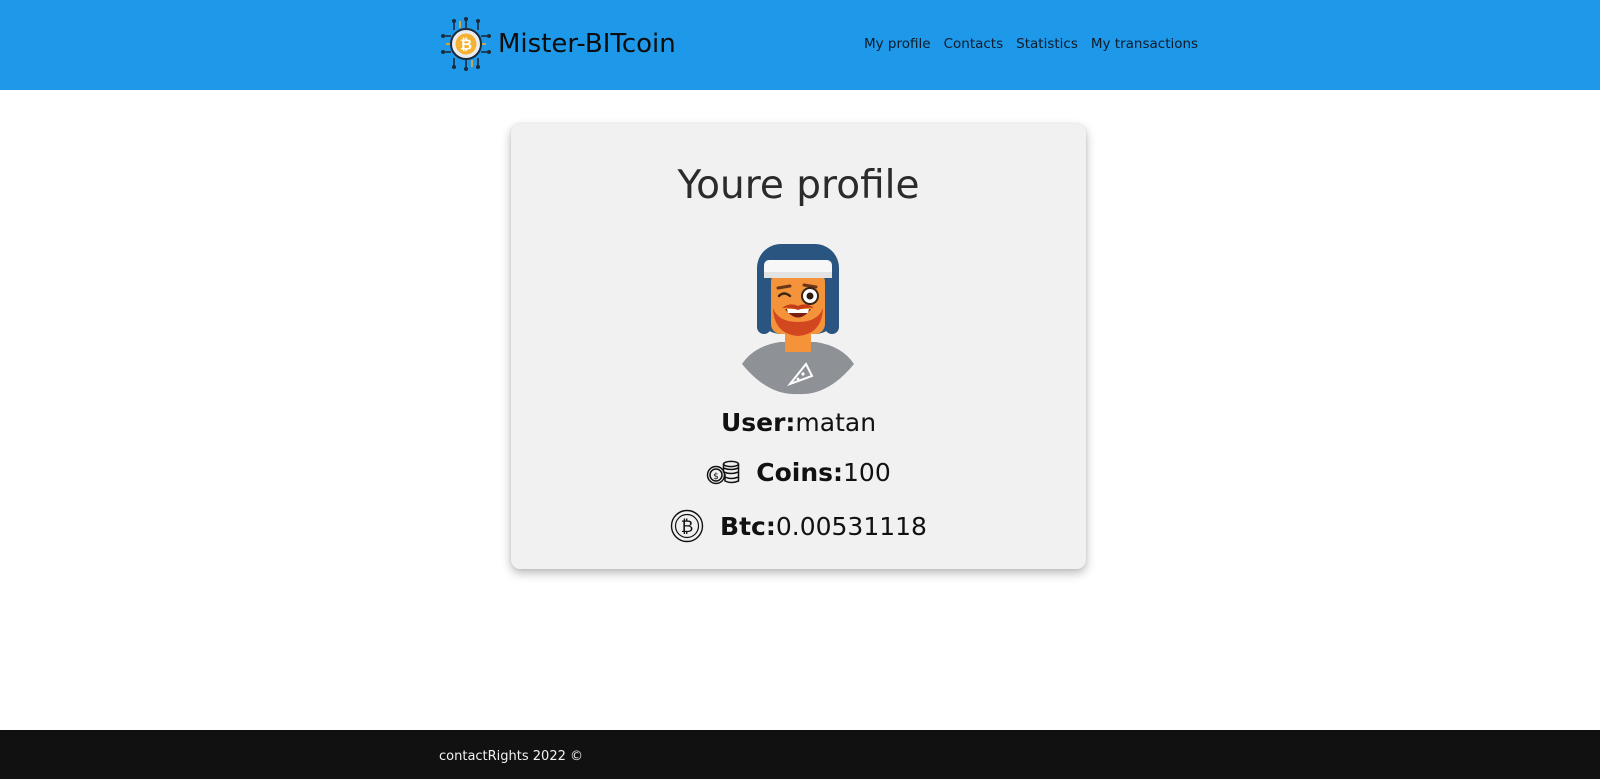 The image size is (1600, 779). I want to click on nav-contacts: Contacts, so click(974, 44).